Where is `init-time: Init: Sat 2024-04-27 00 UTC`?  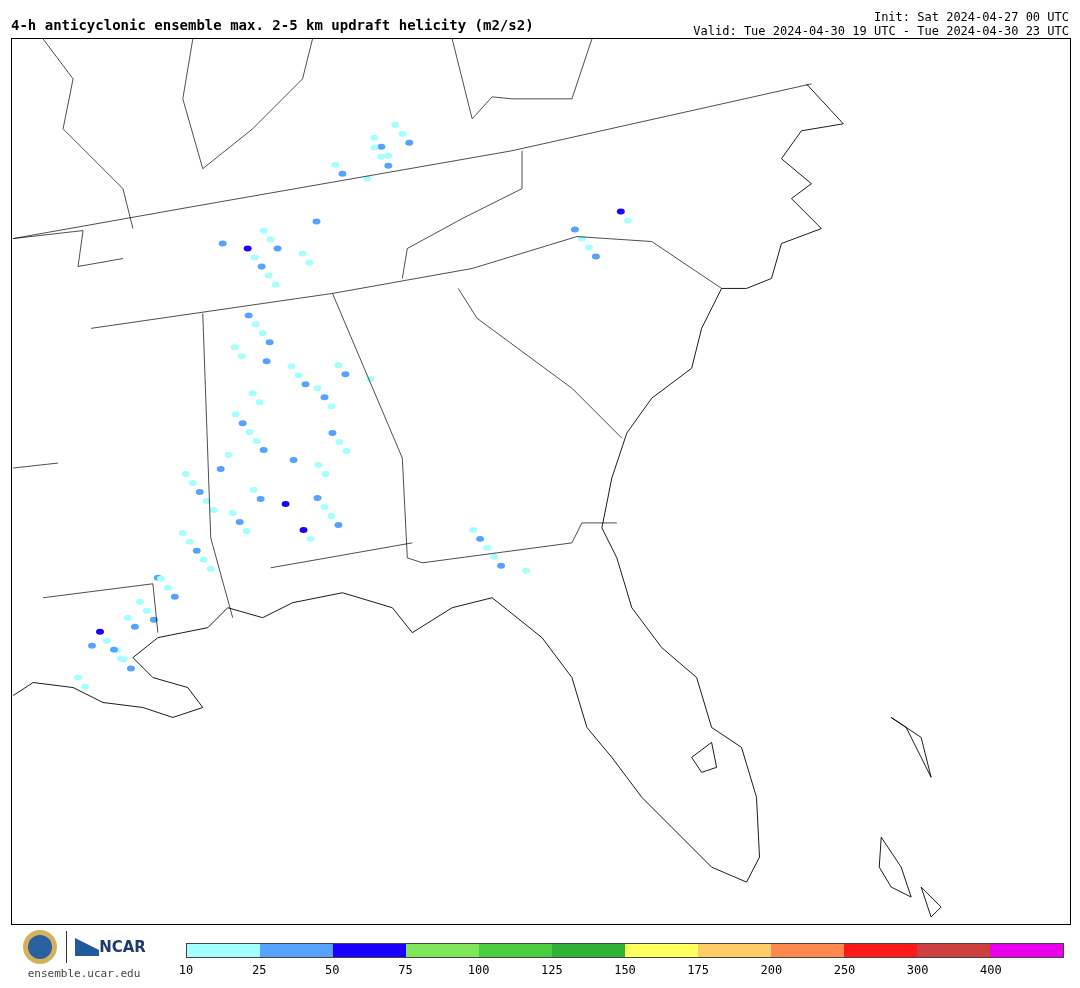 init-time: Init: Sat 2024-04-27 00 UTC is located at coordinates (971, 17).